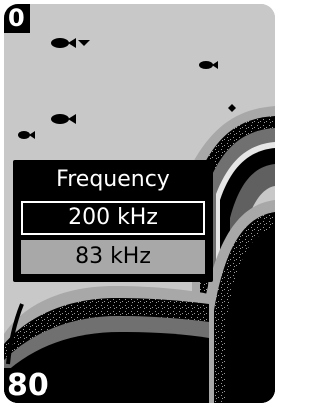  What do you see at coordinates (113, 218) in the screenshot?
I see `frequency-option-200khz: 200 kHz` at bounding box center [113, 218].